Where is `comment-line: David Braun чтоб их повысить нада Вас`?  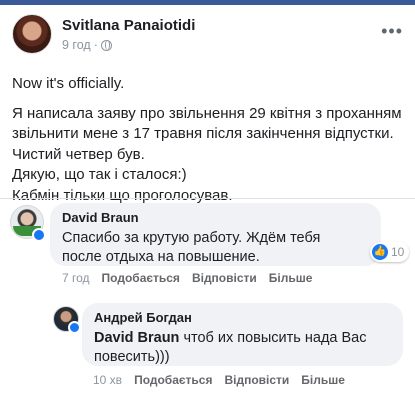
comment-line: David Braun чтоб их повысить нада Вас is located at coordinates (244, 338).